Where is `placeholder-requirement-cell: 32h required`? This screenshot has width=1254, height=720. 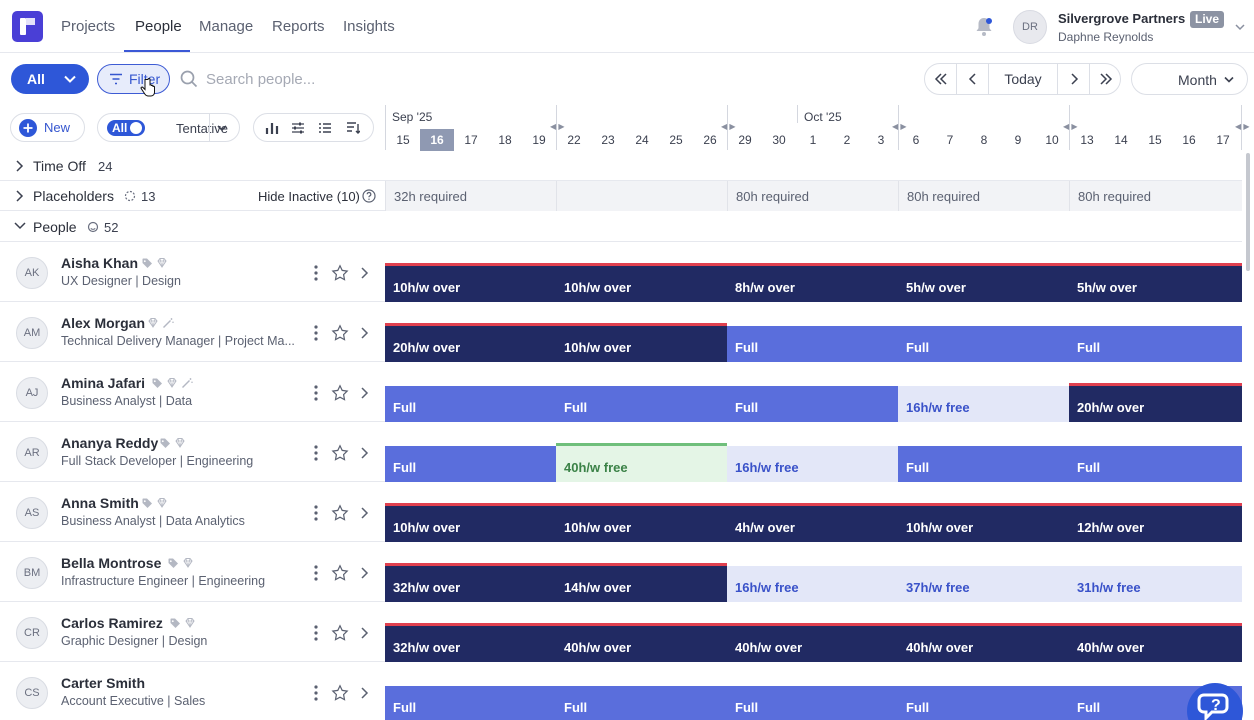 placeholder-requirement-cell: 32h required is located at coordinates (470, 196).